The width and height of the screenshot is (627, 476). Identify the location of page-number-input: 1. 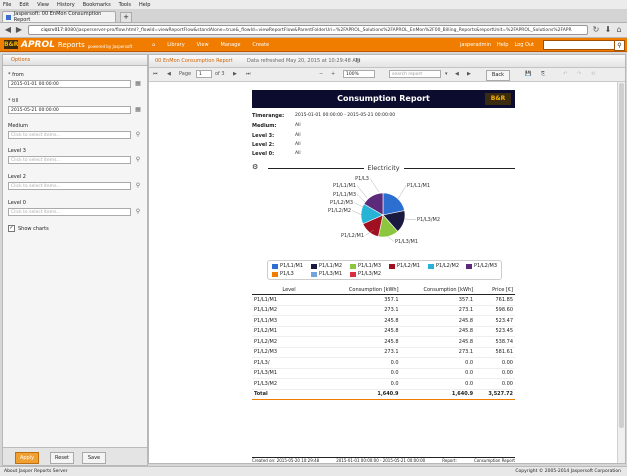
(204, 74).